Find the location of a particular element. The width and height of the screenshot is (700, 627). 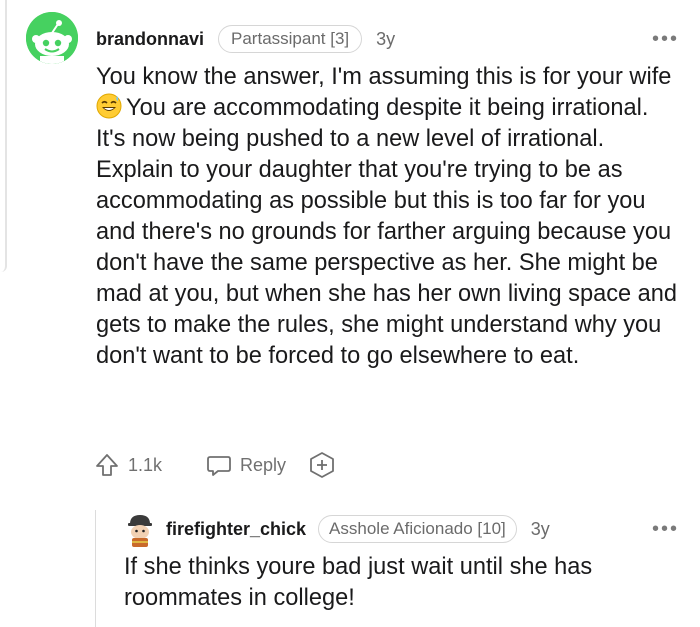

reply-age: 3y is located at coordinates (540, 528).